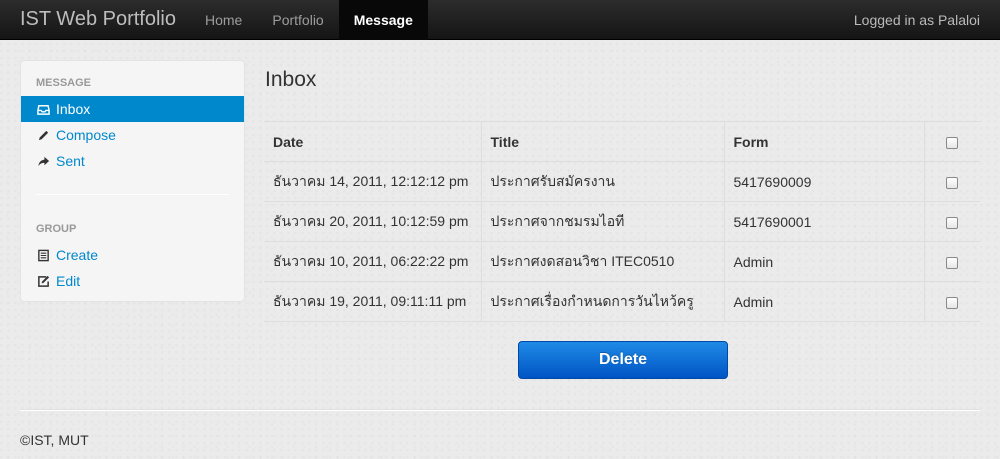 The width and height of the screenshot is (1000, 459). I want to click on sidebar-item-label: Compose, so click(86, 135).